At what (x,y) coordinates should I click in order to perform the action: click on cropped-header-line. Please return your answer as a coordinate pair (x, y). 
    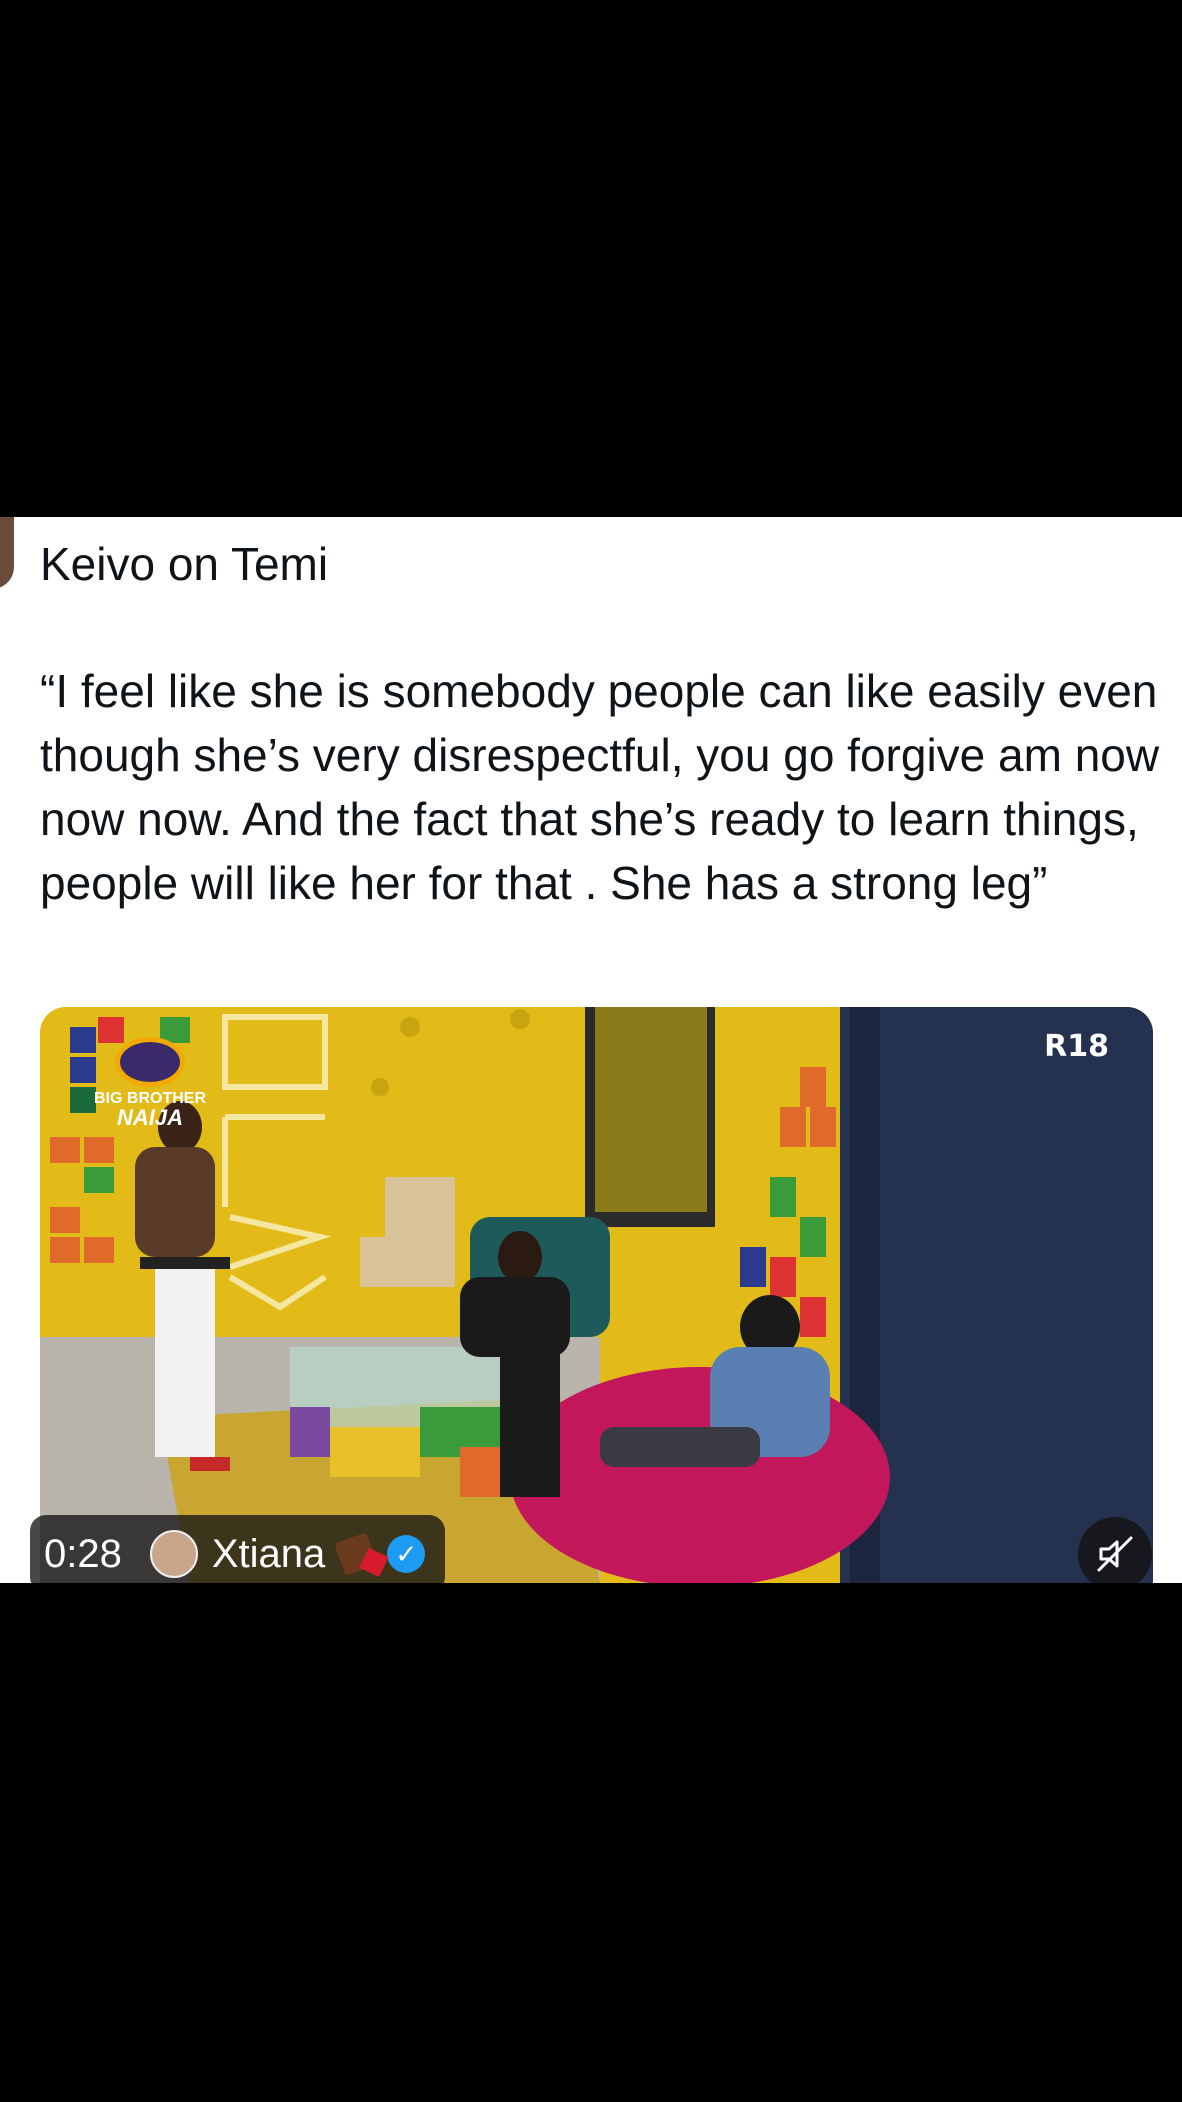
    Looking at the image, I should click on (801, 519).